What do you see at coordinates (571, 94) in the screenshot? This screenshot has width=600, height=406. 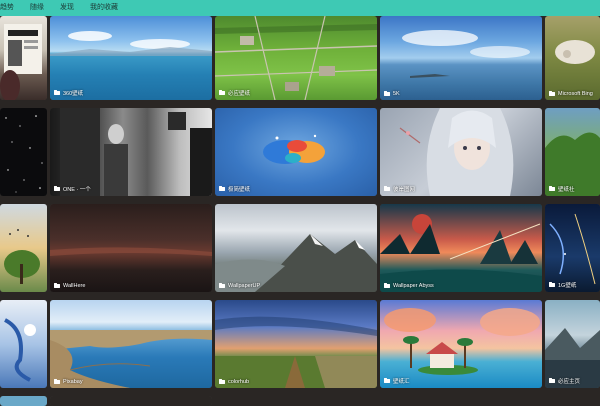 I see `tile-label: Microsoft Bing` at bounding box center [571, 94].